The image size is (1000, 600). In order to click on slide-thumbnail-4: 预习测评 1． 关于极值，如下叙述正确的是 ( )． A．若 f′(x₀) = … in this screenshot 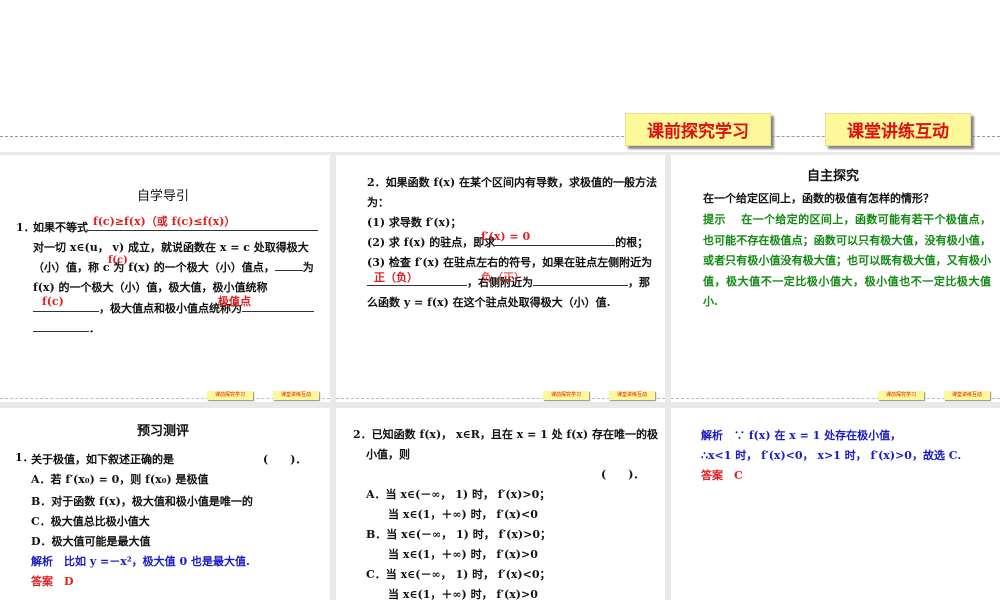, I will do `click(165, 504)`.